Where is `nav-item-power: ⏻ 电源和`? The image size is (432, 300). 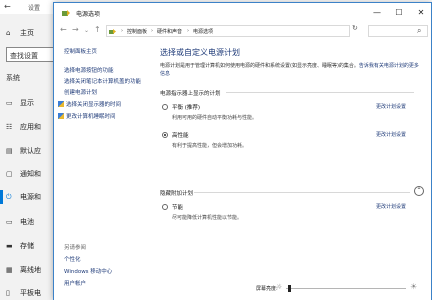
nav-item-power: ⏻ 电源和 is located at coordinates (23, 197).